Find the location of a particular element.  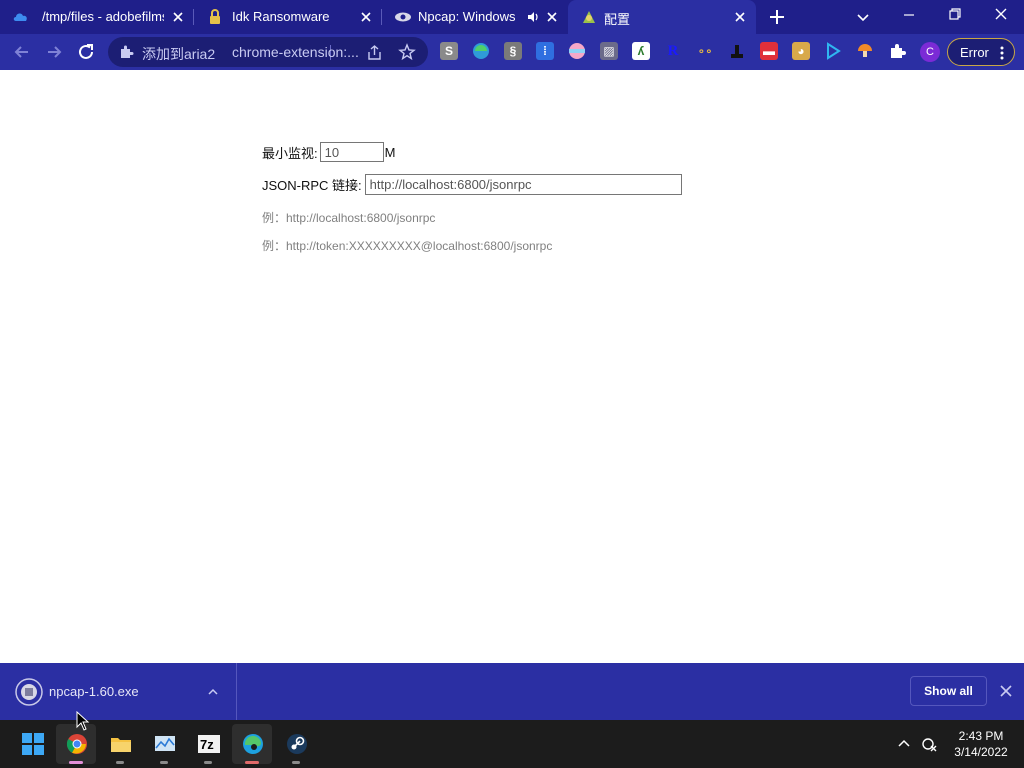

taskbar-steam is located at coordinates (296, 744).